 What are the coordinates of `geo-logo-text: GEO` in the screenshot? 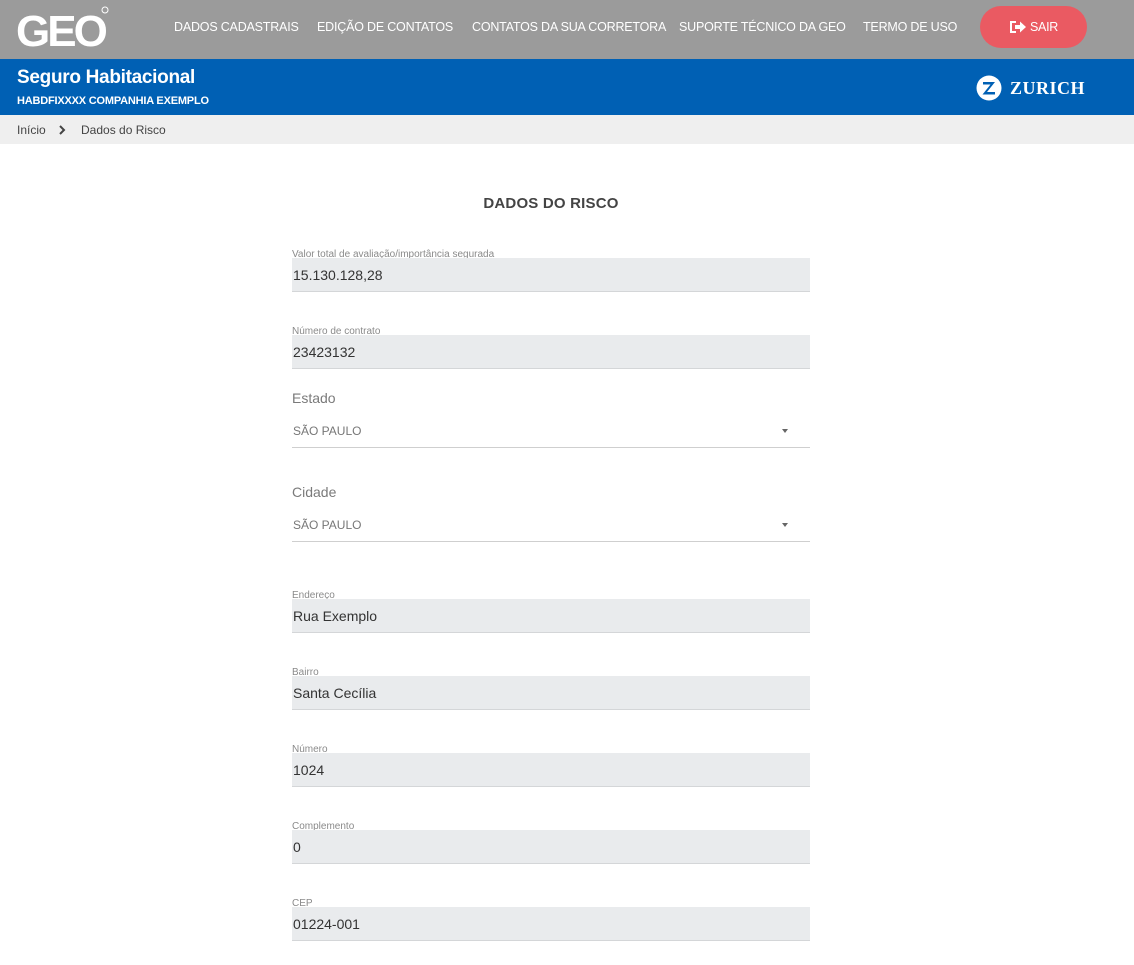 It's located at (61, 30).